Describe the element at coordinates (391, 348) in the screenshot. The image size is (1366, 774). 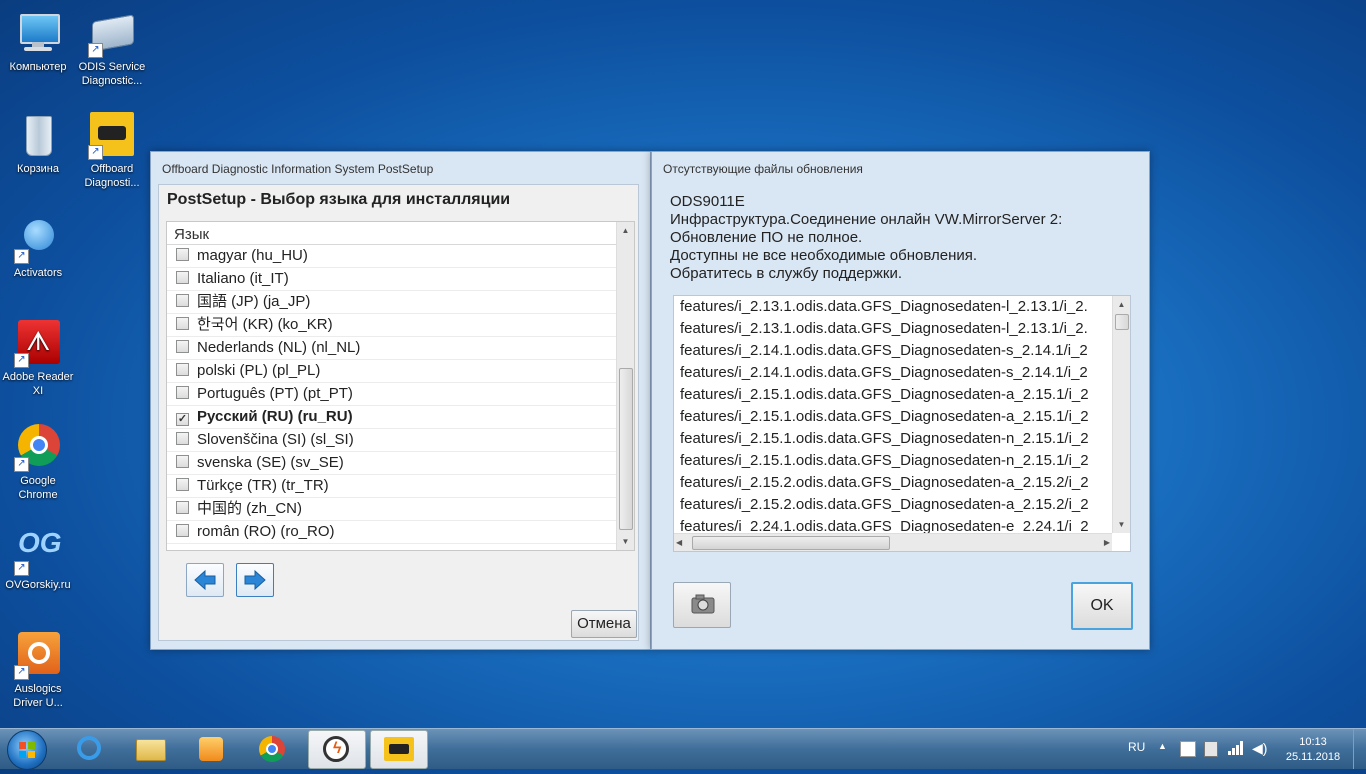
I see `language-row: Nederlands (NL) (nl_NL)` at that location.